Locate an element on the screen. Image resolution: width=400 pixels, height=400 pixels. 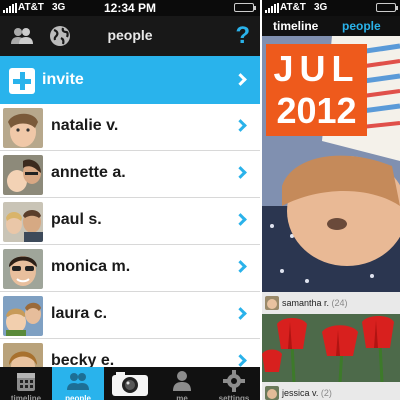
clock: 12:34 PM is located at coordinates (130, 8).